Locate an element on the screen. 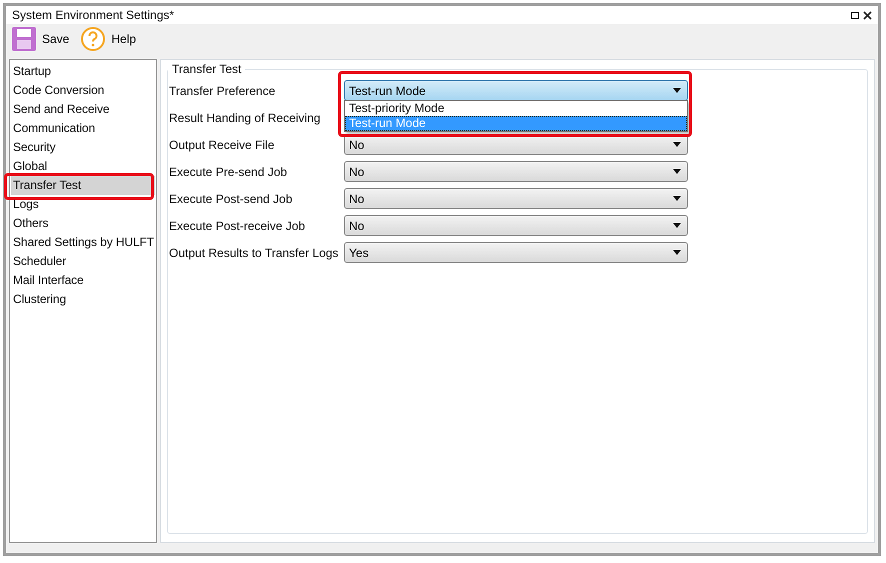  window-title: System Environment Settings* is located at coordinates (94, 15).